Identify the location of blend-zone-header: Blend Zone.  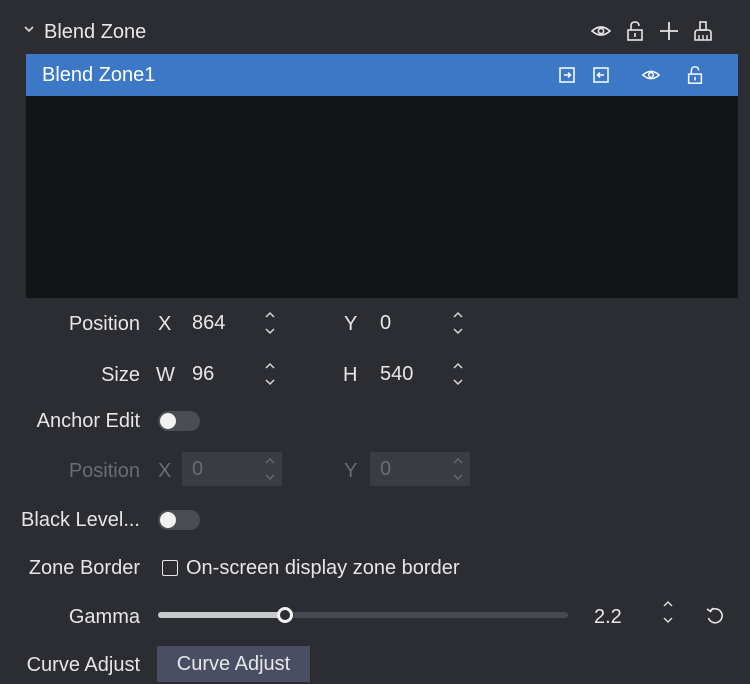
(375, 32).